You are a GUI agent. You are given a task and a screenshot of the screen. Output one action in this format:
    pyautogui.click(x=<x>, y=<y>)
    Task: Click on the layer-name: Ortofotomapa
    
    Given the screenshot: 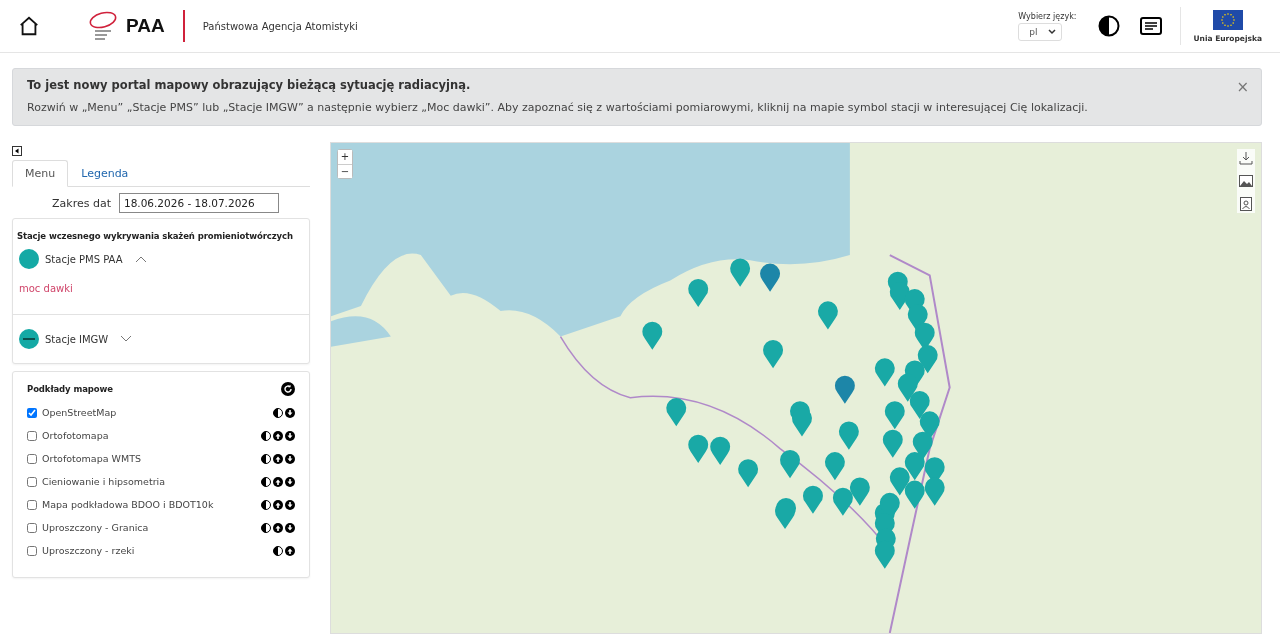 What is the action you would take?
    pyautogui.click(x=76, y=435)
    